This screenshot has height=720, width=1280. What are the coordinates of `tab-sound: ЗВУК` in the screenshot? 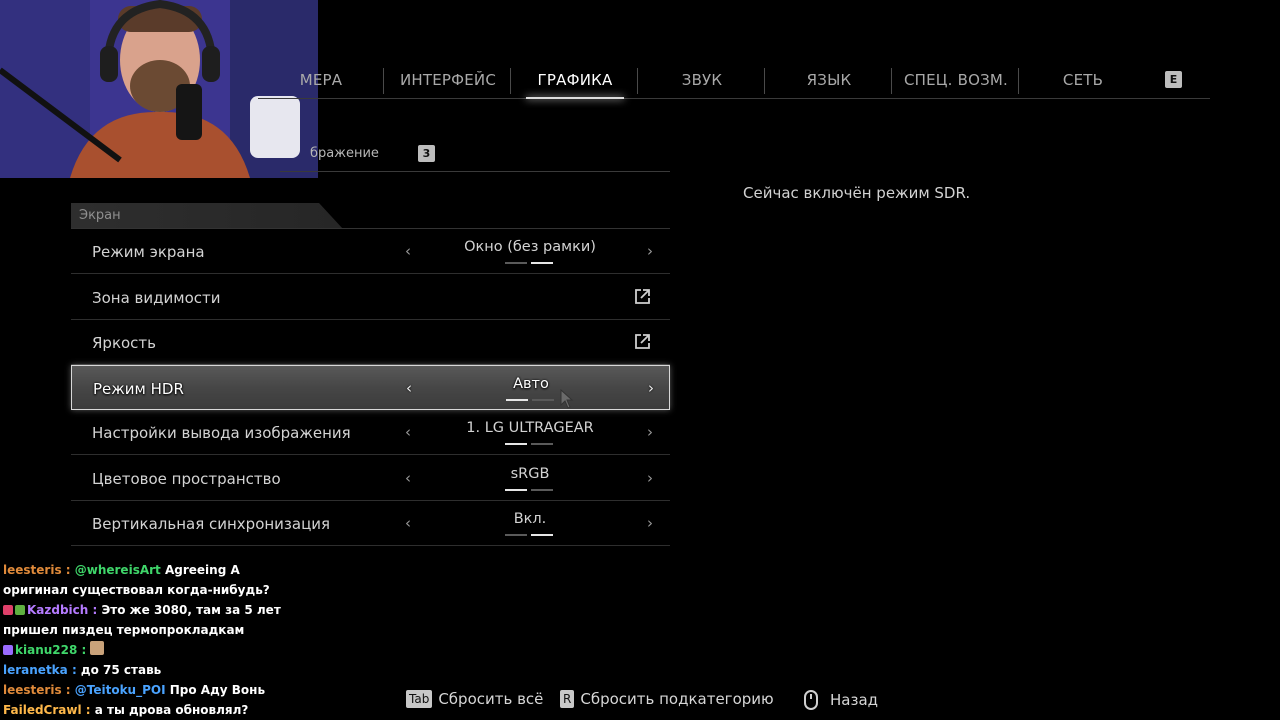 It's located at (702, 80).